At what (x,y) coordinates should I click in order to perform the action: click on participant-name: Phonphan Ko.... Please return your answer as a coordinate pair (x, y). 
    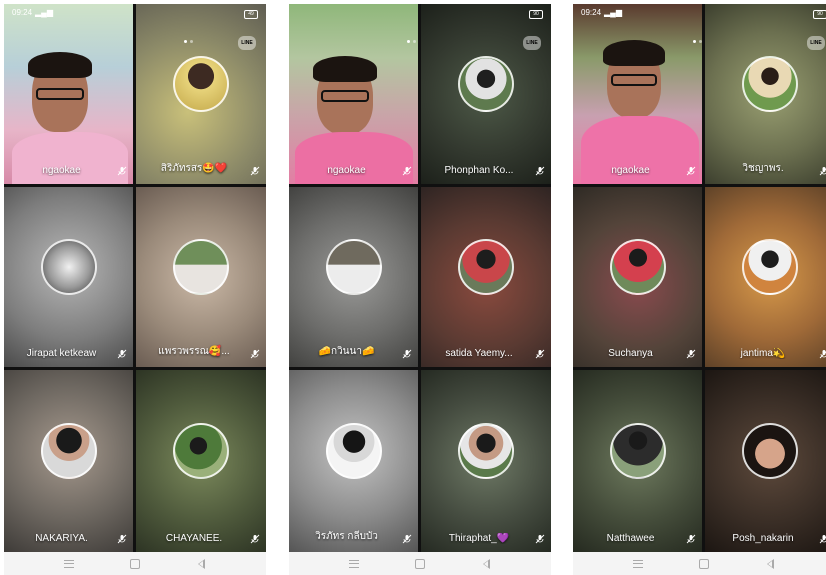
    Looking at the image, I should click on (479, 170).